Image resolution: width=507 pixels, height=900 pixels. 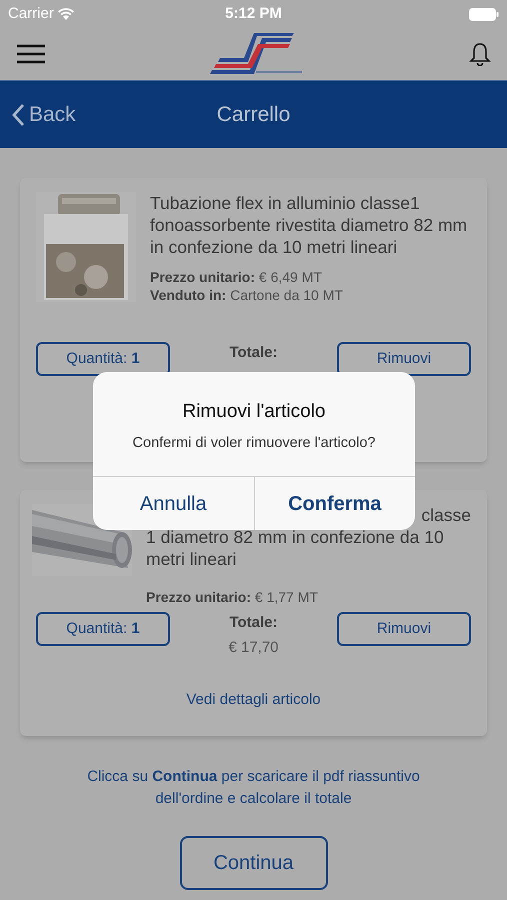 What do you see at coordinates (483, 14) in the screenshot?
I see `battery-icon` at bounding box center [483, 14].